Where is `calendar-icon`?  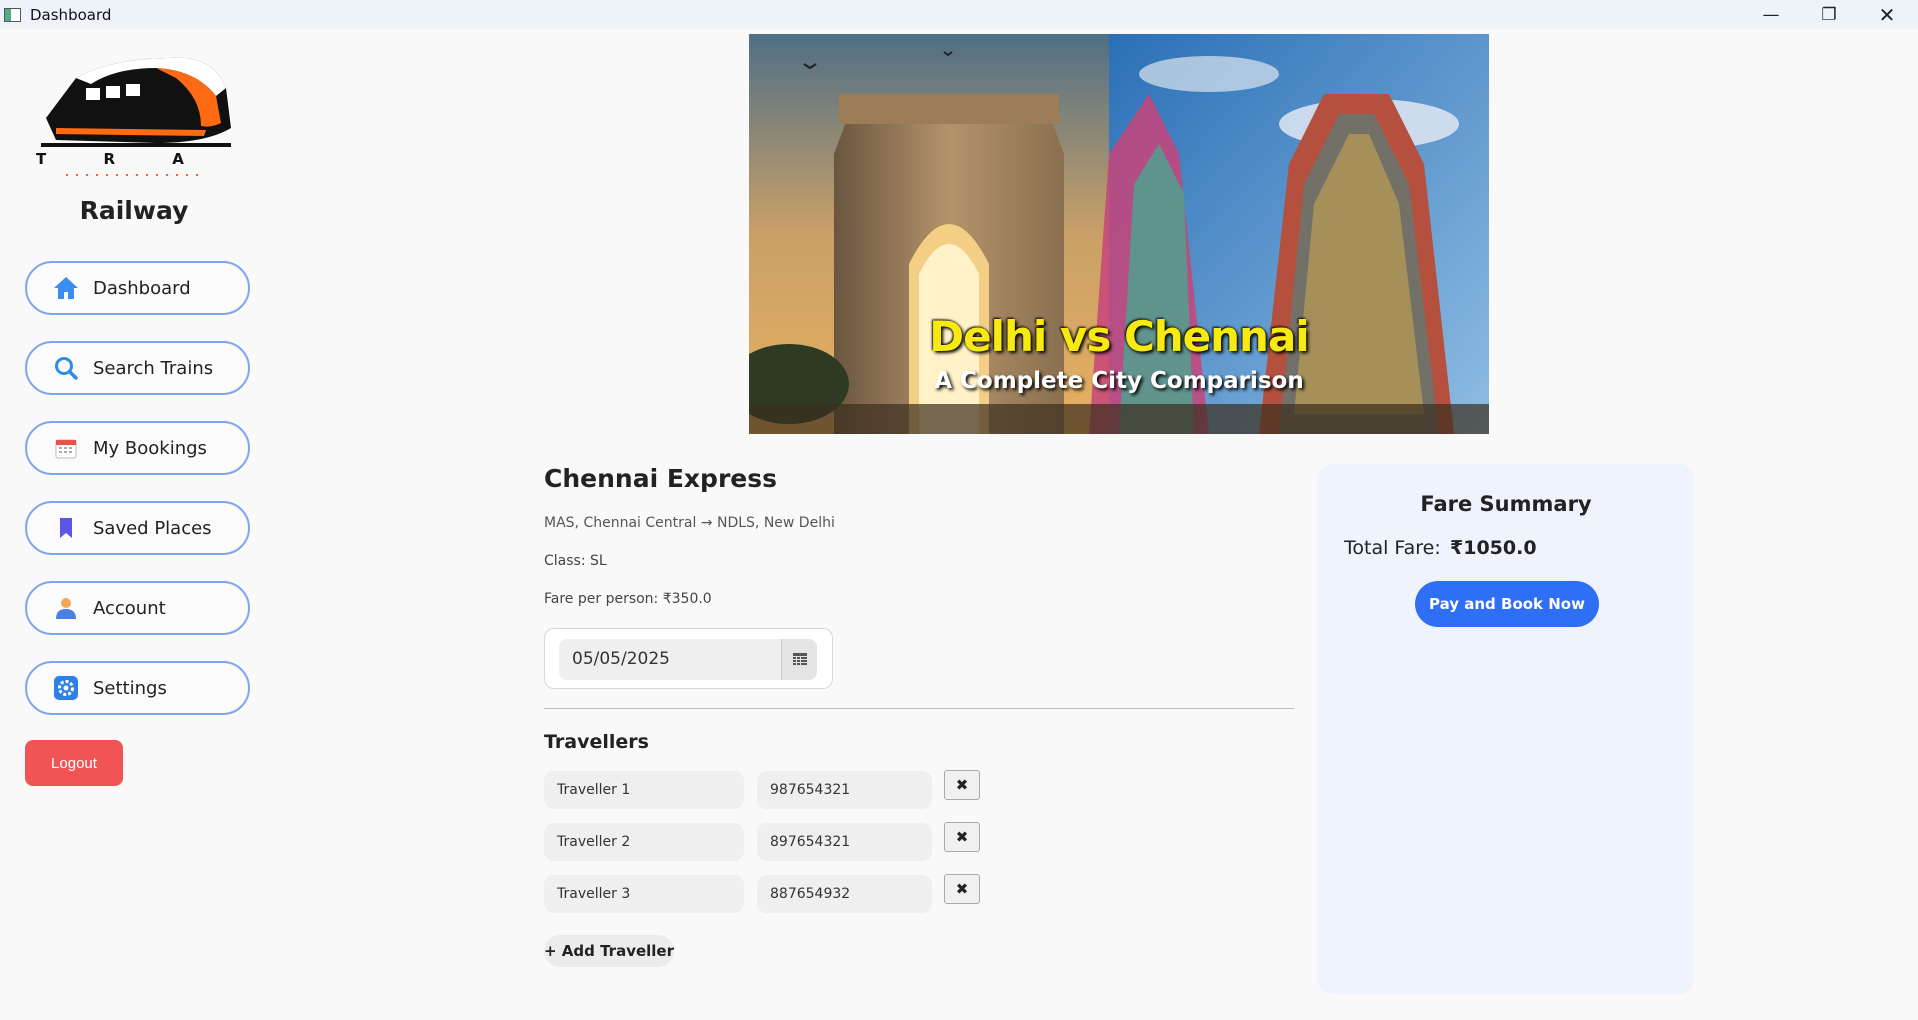 calendar-icon is located at coordinates (66, 448).